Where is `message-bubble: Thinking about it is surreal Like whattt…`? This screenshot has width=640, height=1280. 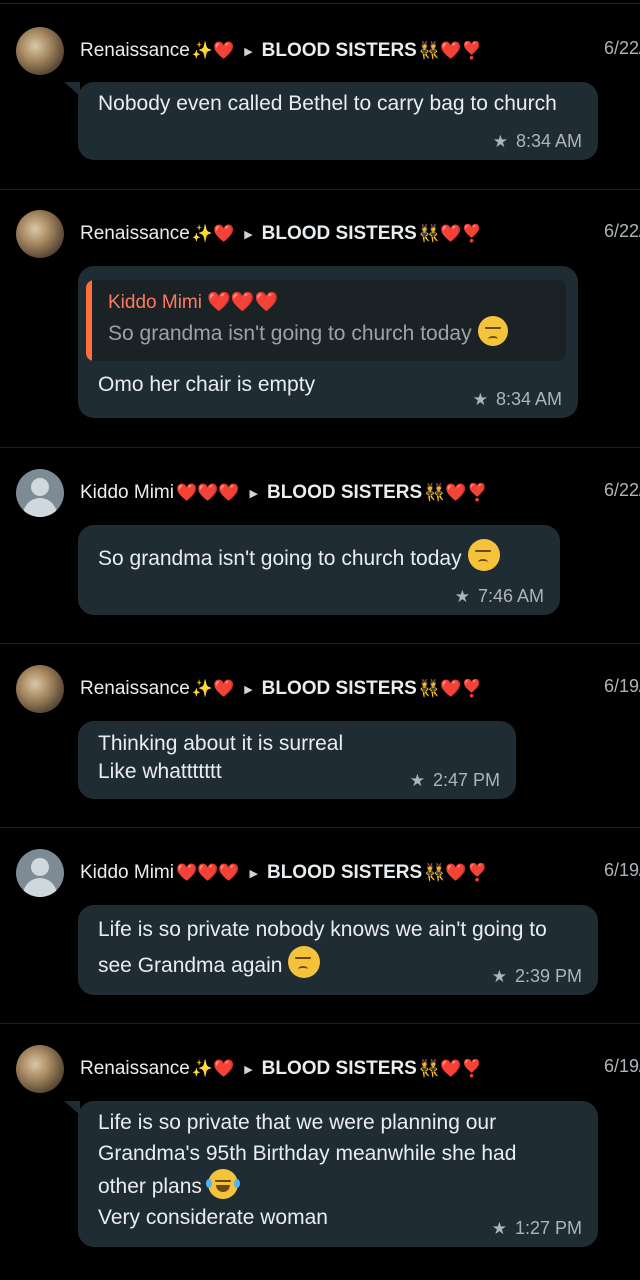 message-bubble: Thinking about it is surreal Like whattt… is located at coordinates (297, 760).